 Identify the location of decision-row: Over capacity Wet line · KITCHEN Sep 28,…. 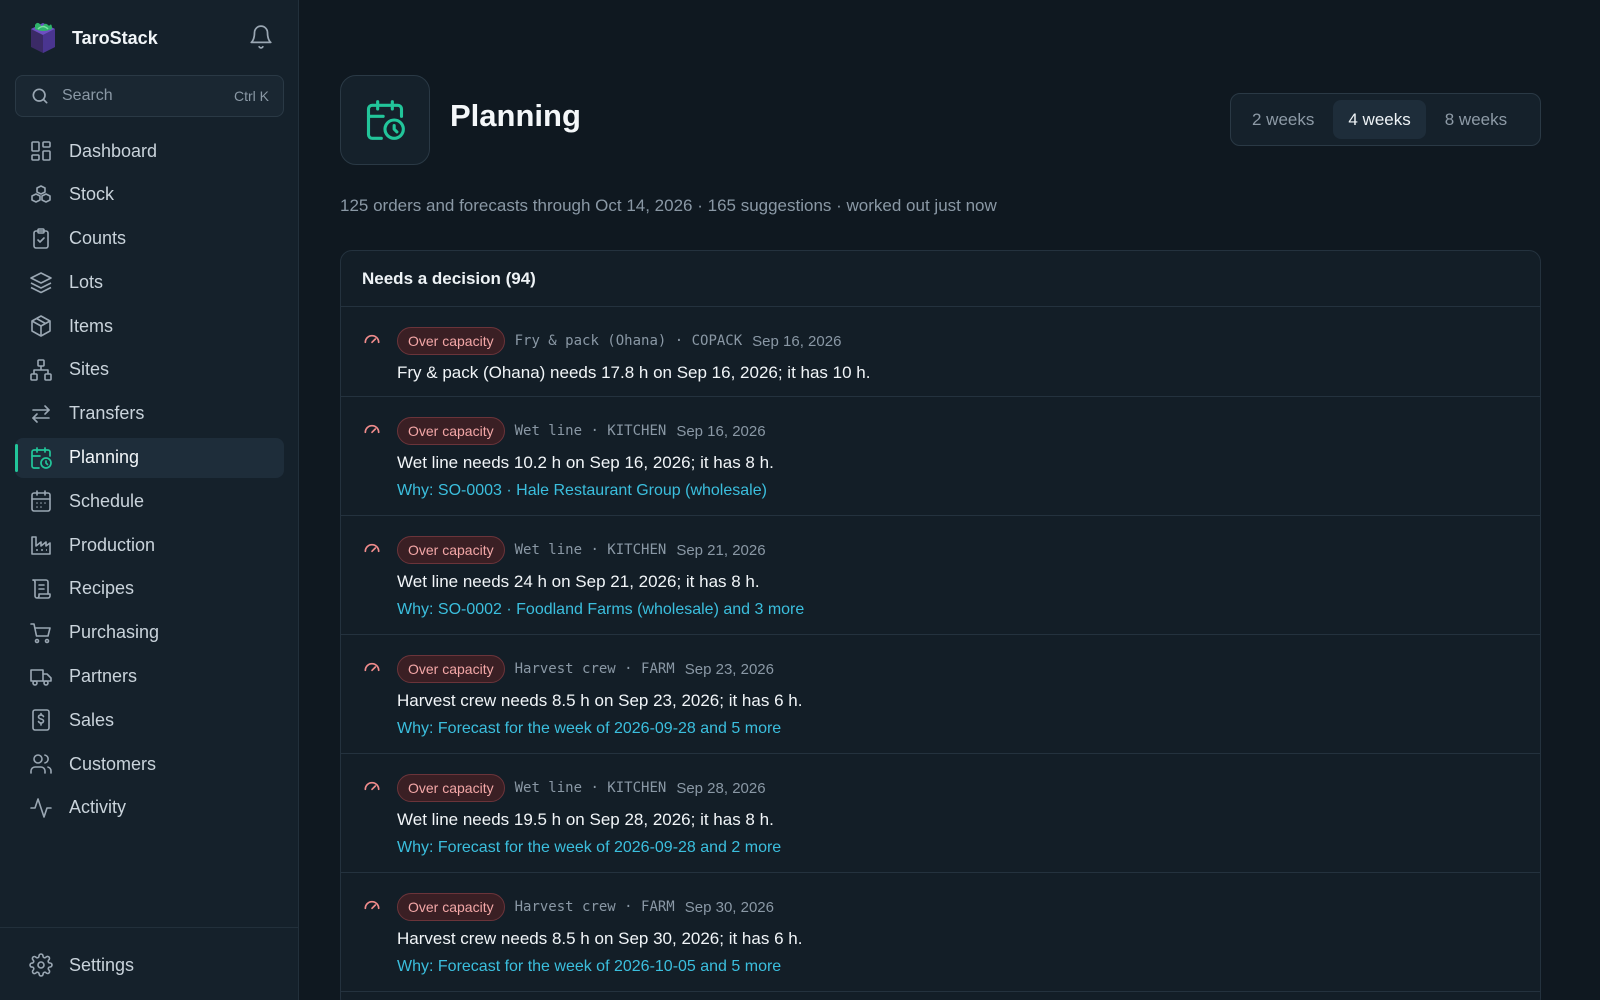
(940, 813).